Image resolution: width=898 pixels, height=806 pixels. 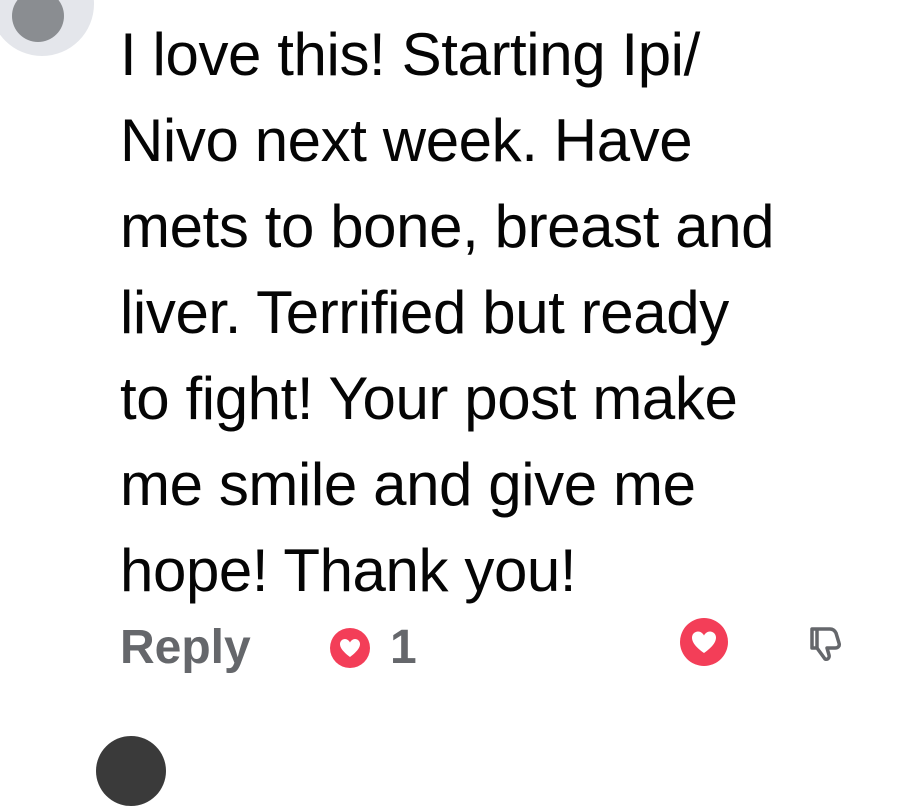 What do you see at coordinates (406, 140) in the screenshot?
I see `comment-line: Nivo next week. Have` at bounding box center [406, 140].